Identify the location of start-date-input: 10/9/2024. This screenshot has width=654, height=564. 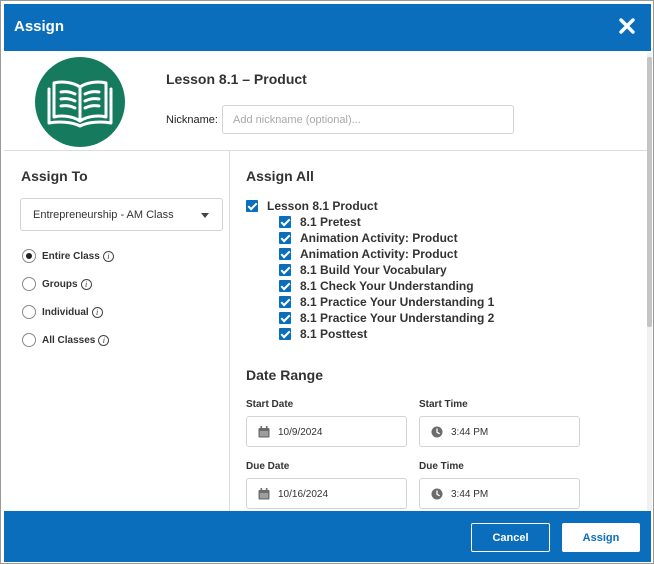
(326, 431).